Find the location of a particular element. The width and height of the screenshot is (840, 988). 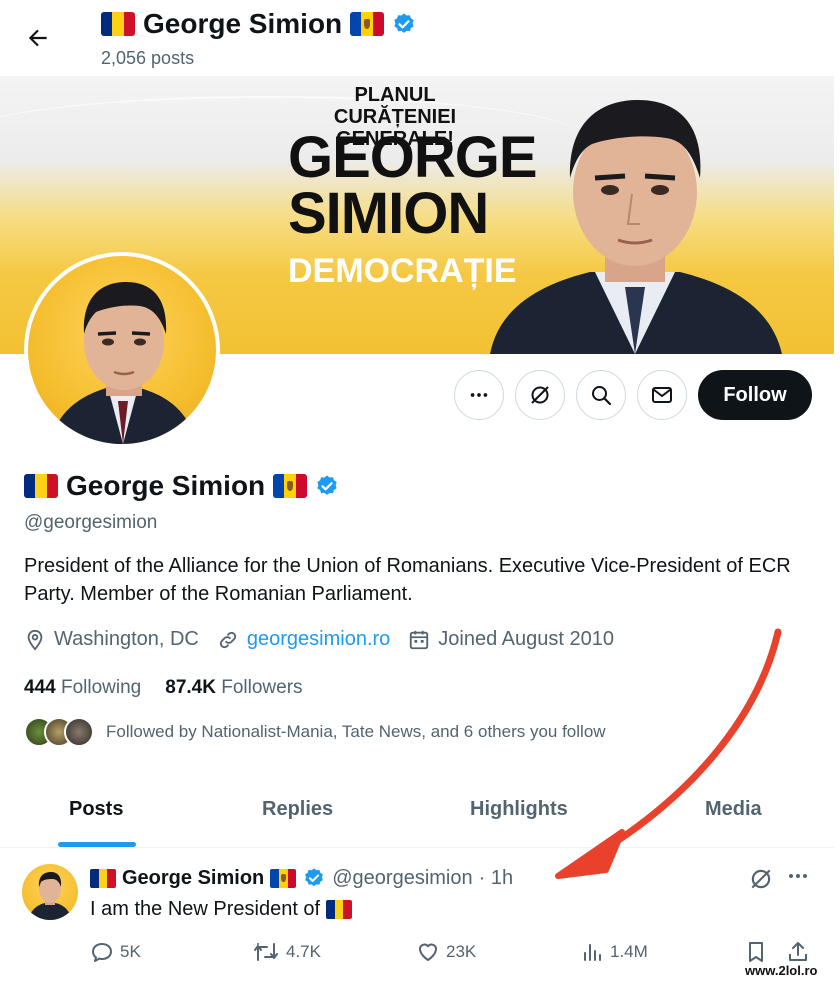

repost-button: 4.7K is located at coordinates (286, 952).